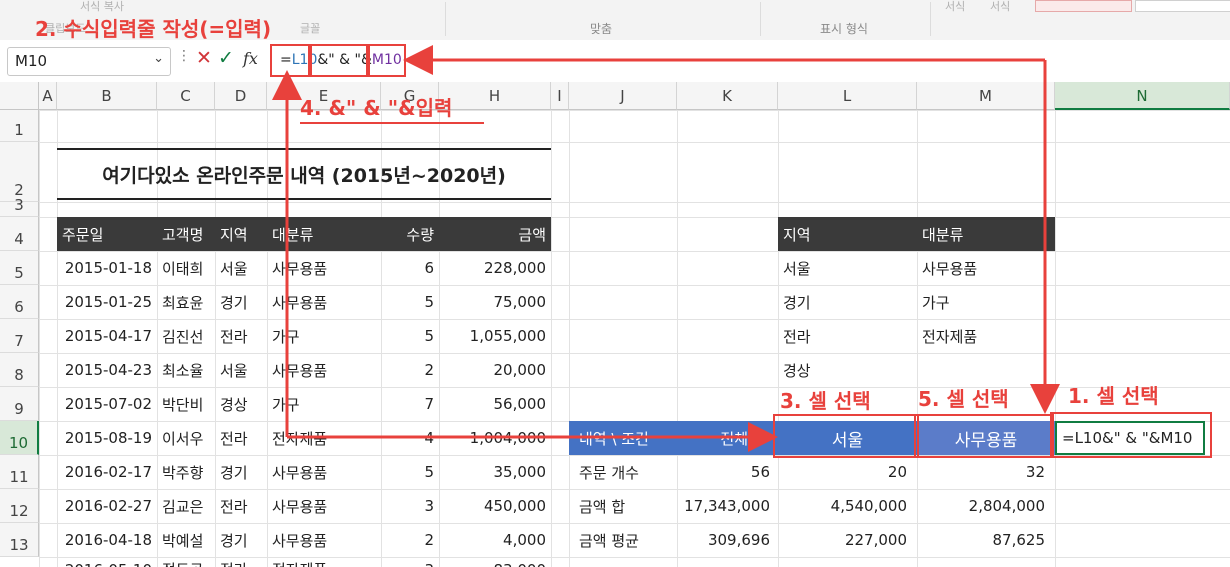  I want to click on summary-value: 227,000, so click(847, 540).